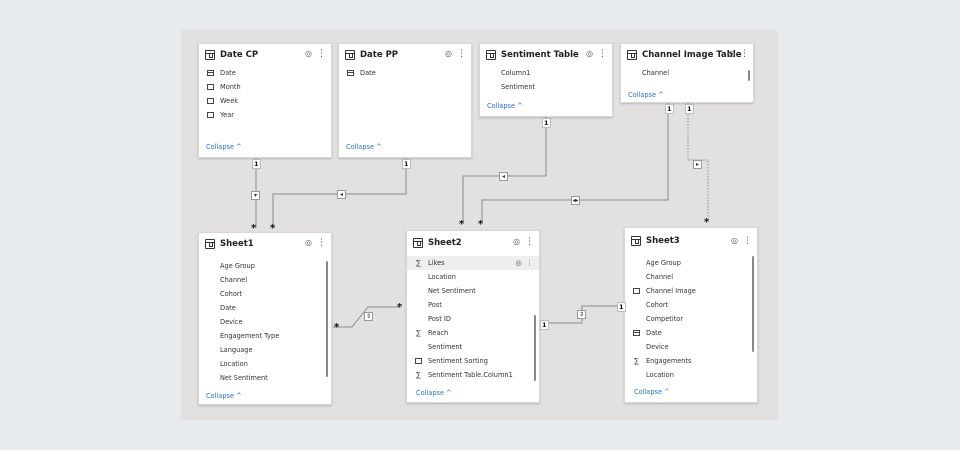  What do you see at coordinates (473, 333) in the screenshot?
I see `field-item: ∑ Reach` at bounding box center [473, 333].